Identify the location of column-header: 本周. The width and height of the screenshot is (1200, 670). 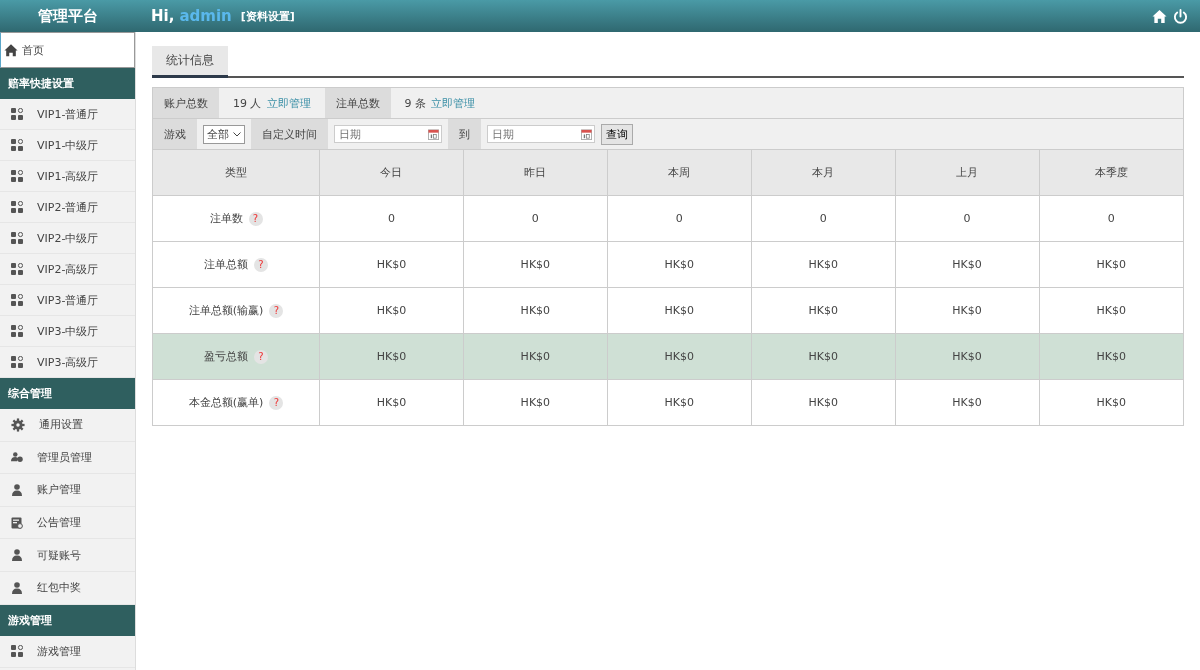
(679, 173).